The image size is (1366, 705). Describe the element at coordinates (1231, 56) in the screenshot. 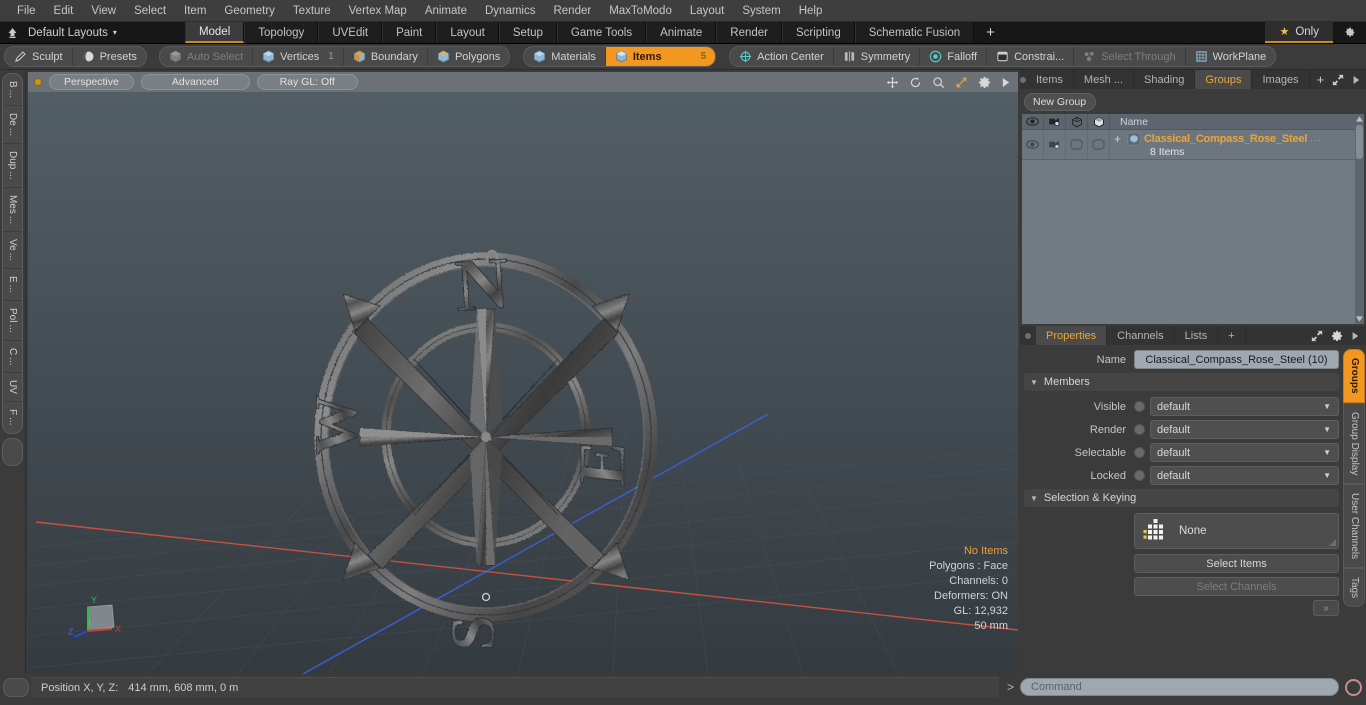

I see `workplane-button: WorkPlane` at that location.